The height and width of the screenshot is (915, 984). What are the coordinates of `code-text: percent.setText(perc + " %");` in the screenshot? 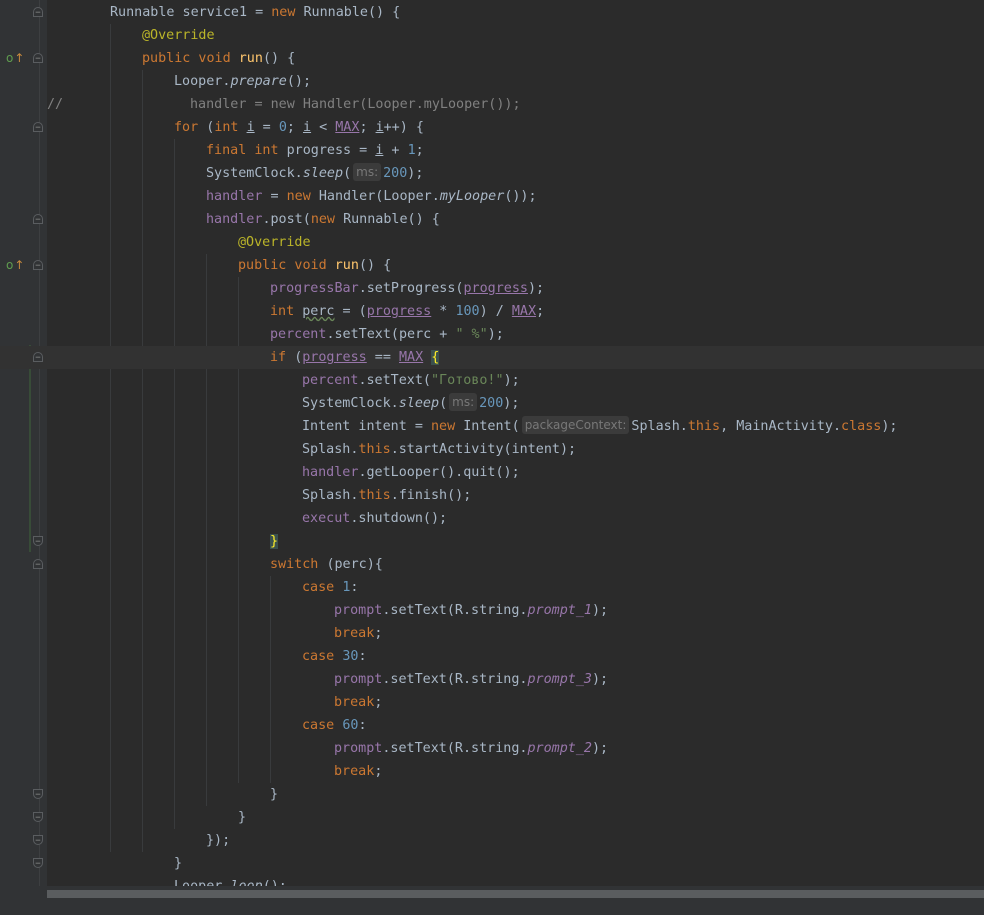 It's located at (387, 334).